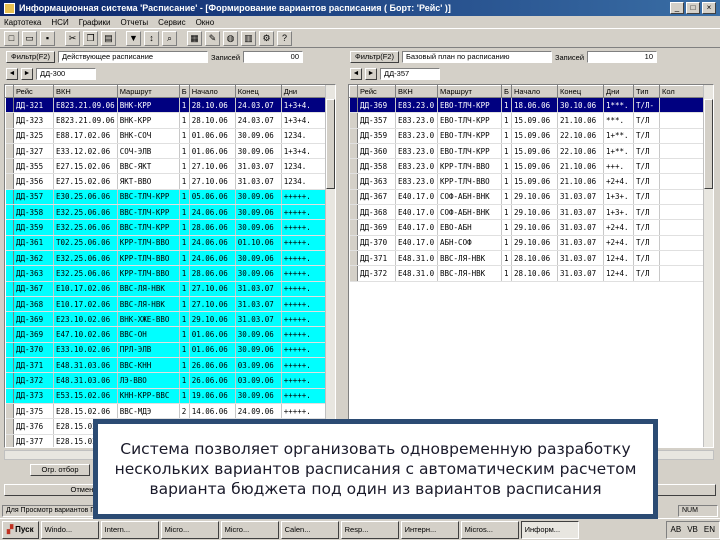 Image resolution: width=720 pixels, height=540 pixels. I want to click on table-cell: Е23.10.02.06, so click(85, 319).